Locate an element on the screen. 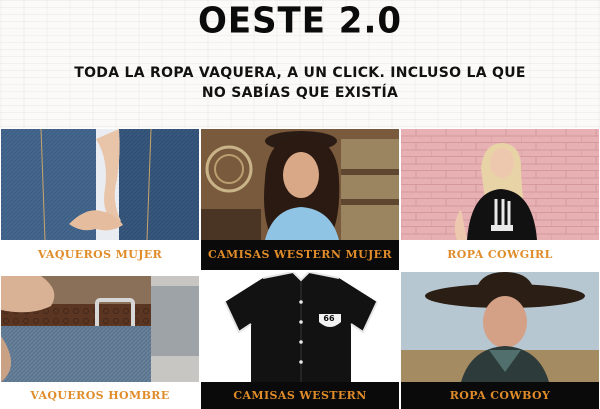 The height and width of the screenshot is (409, 600). category-label: VAQUEROS HOMBRE is located at coordinates (100, 395).